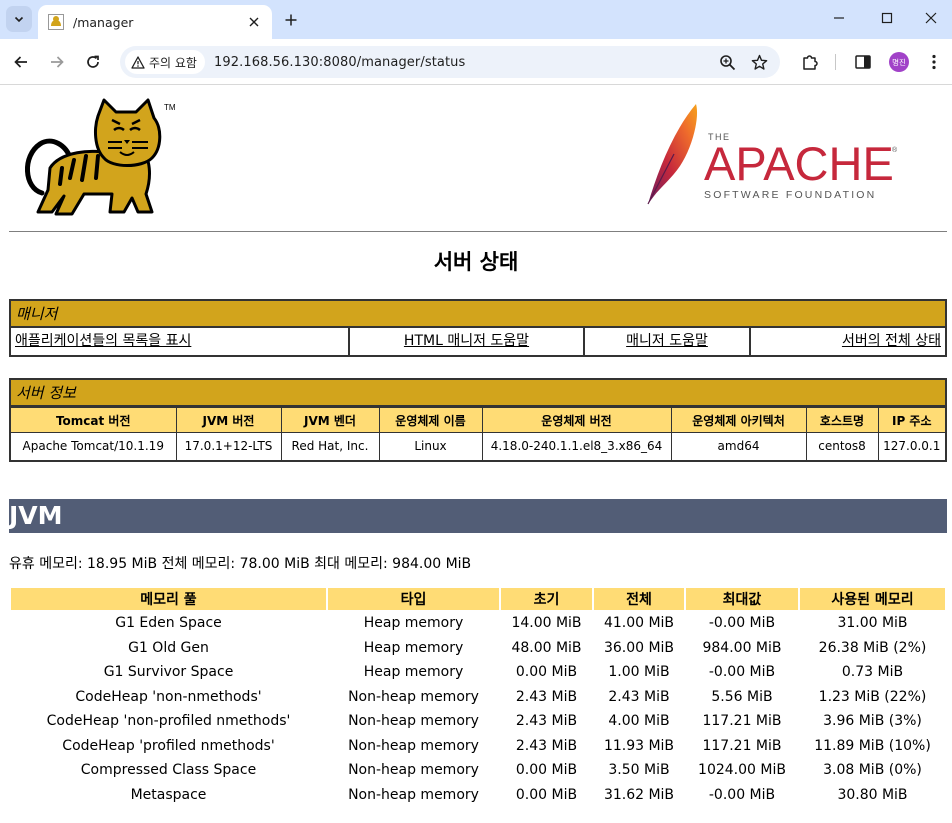 The width and height of the screenshot is (952, 823). Describe the element at coordinates (254, 22) in the screenshot. I see `tab-close-button` at that location.